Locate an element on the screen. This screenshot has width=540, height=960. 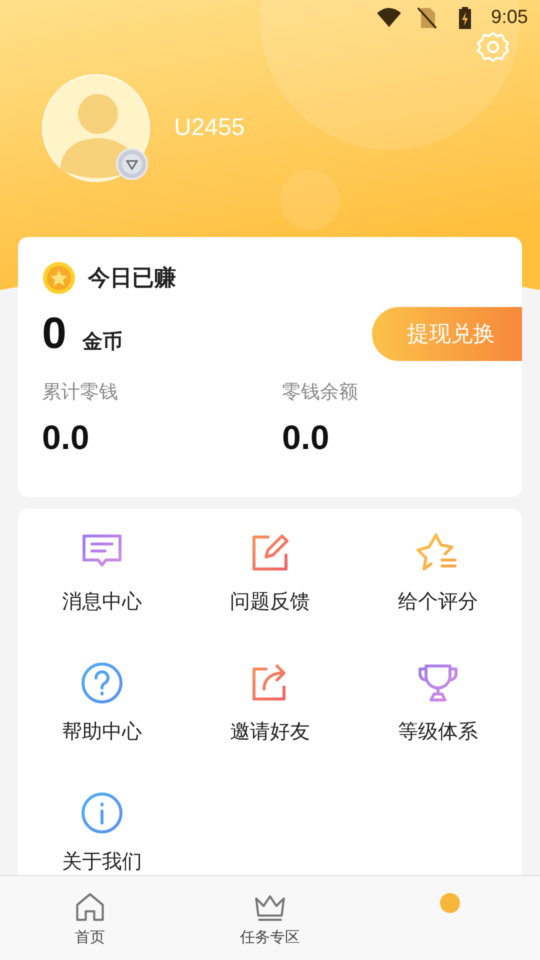
settings-icon is located at coordinates (493, 47).